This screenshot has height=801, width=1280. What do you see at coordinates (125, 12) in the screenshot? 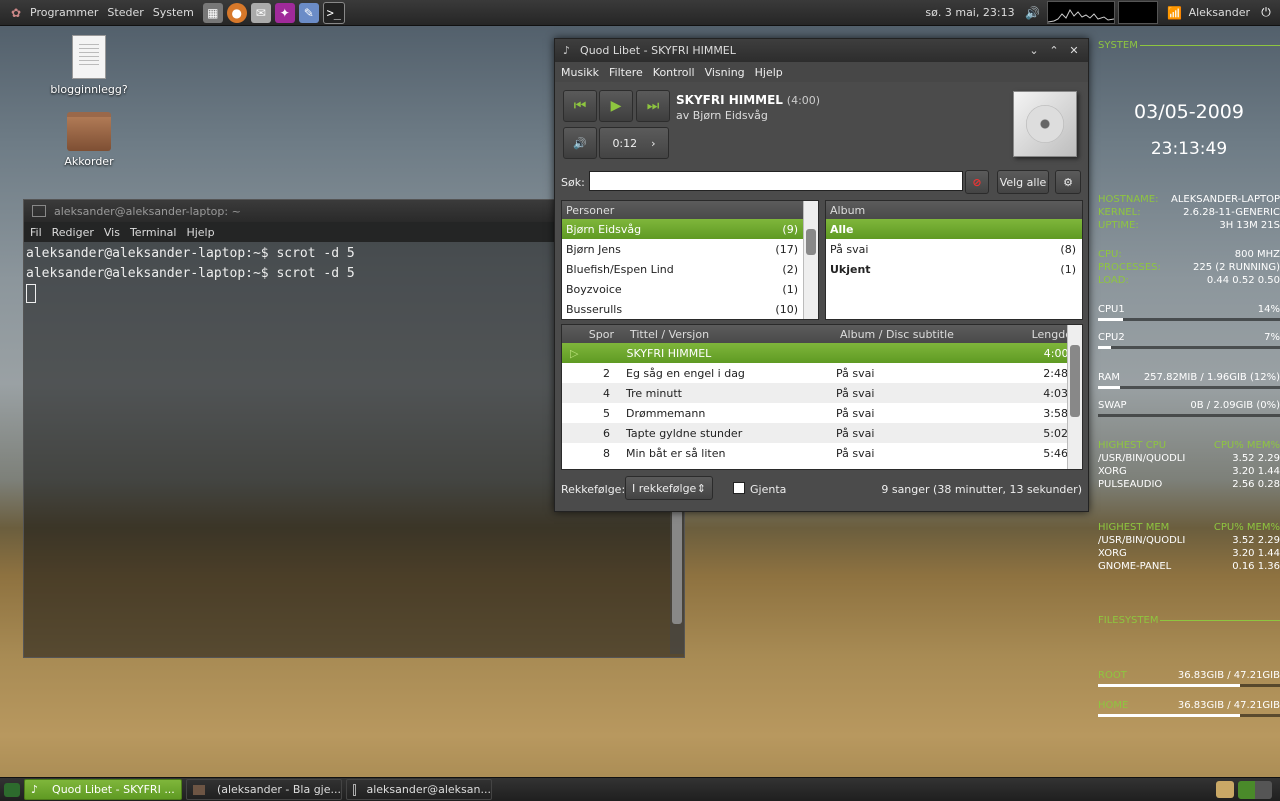
I see `menu-steder: Steder` at bounding box center [125, 12].